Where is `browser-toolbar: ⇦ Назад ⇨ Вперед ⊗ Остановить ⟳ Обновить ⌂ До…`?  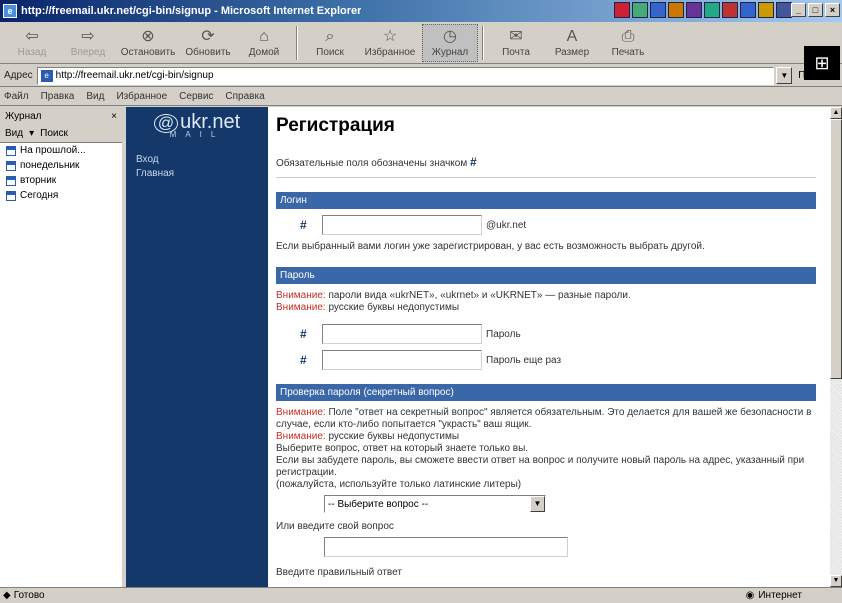
browser-toolbar: ⇦ Назад ⇨ Вперед ⊗ Остановить ⟳ Обновить ⌂ До… is located at coordinates (421, 51).